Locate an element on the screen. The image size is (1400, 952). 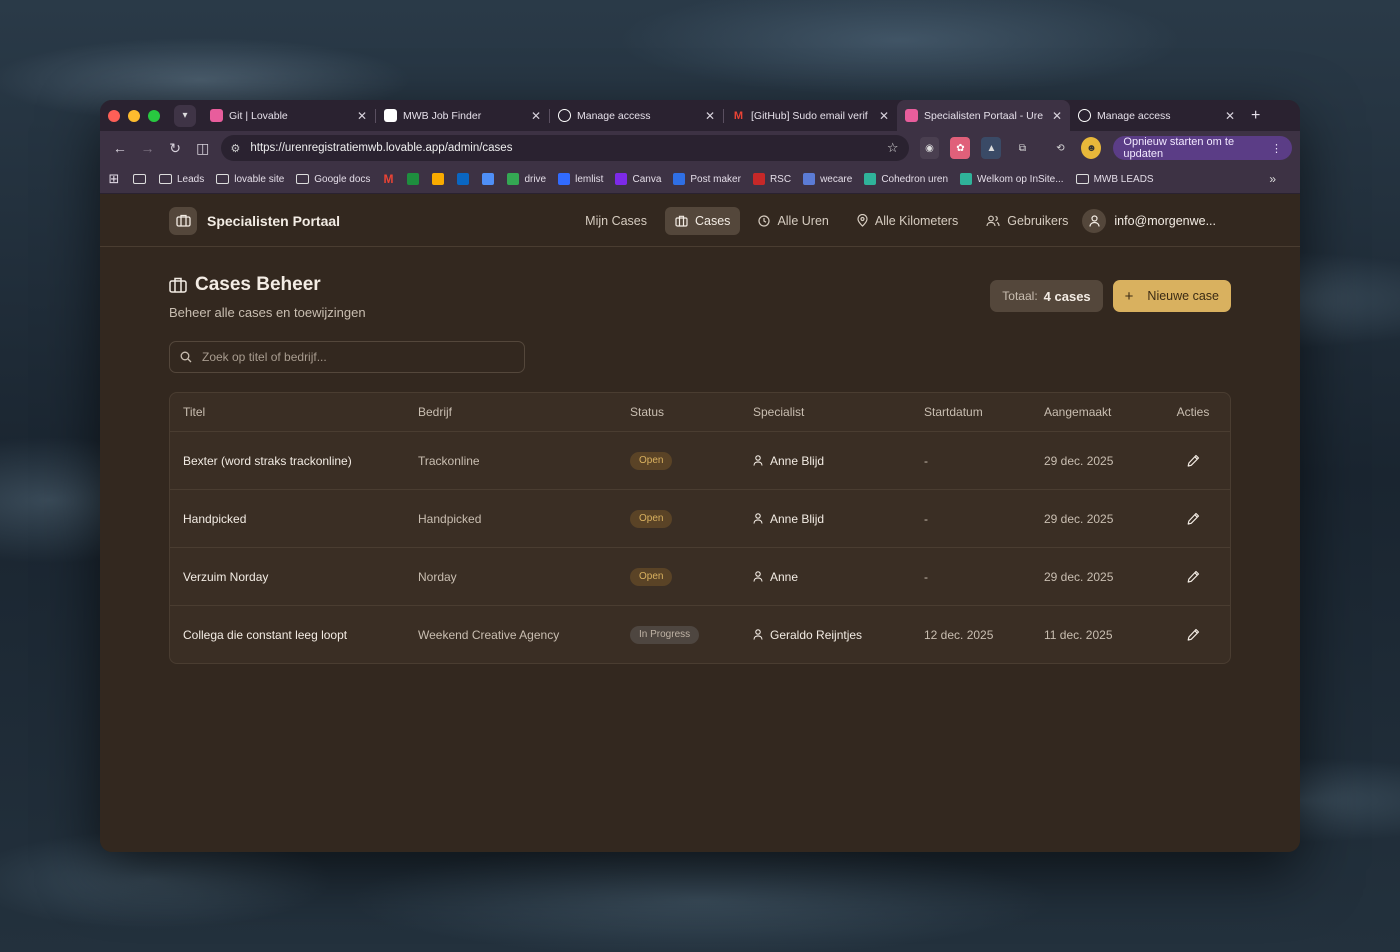
forward-button: → is located at coordinates (148, 148).